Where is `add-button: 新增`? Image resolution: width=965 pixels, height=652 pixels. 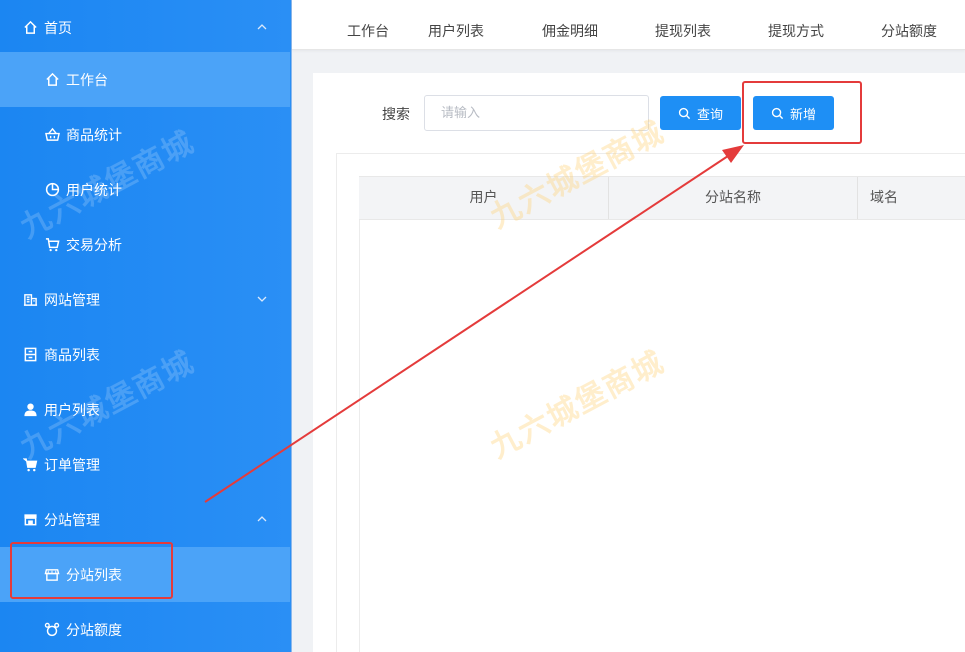 add-button: 新增 is located at coordinates (793, 113).